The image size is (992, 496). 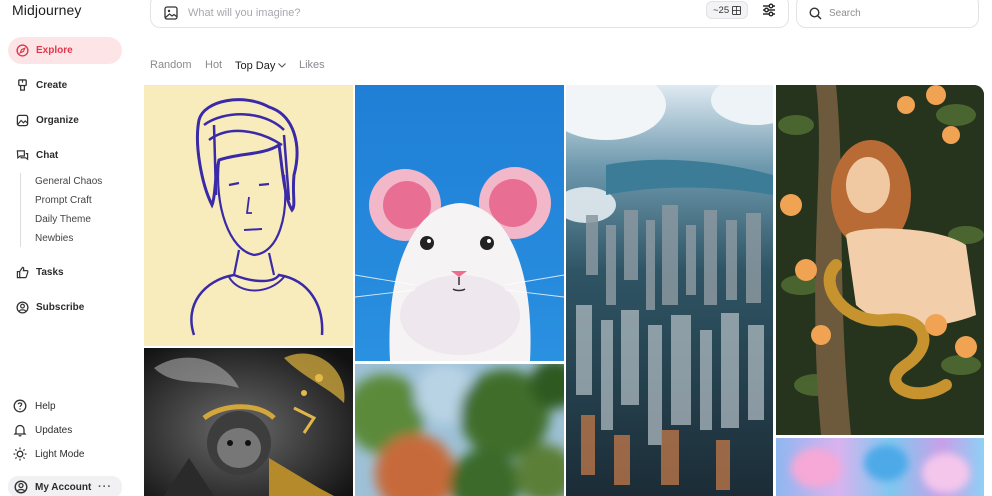 What do you see at coordinates (54, 50) in the screenshot?
I see `sidebar-item-label: Explore` at bounding box center [54, 50].